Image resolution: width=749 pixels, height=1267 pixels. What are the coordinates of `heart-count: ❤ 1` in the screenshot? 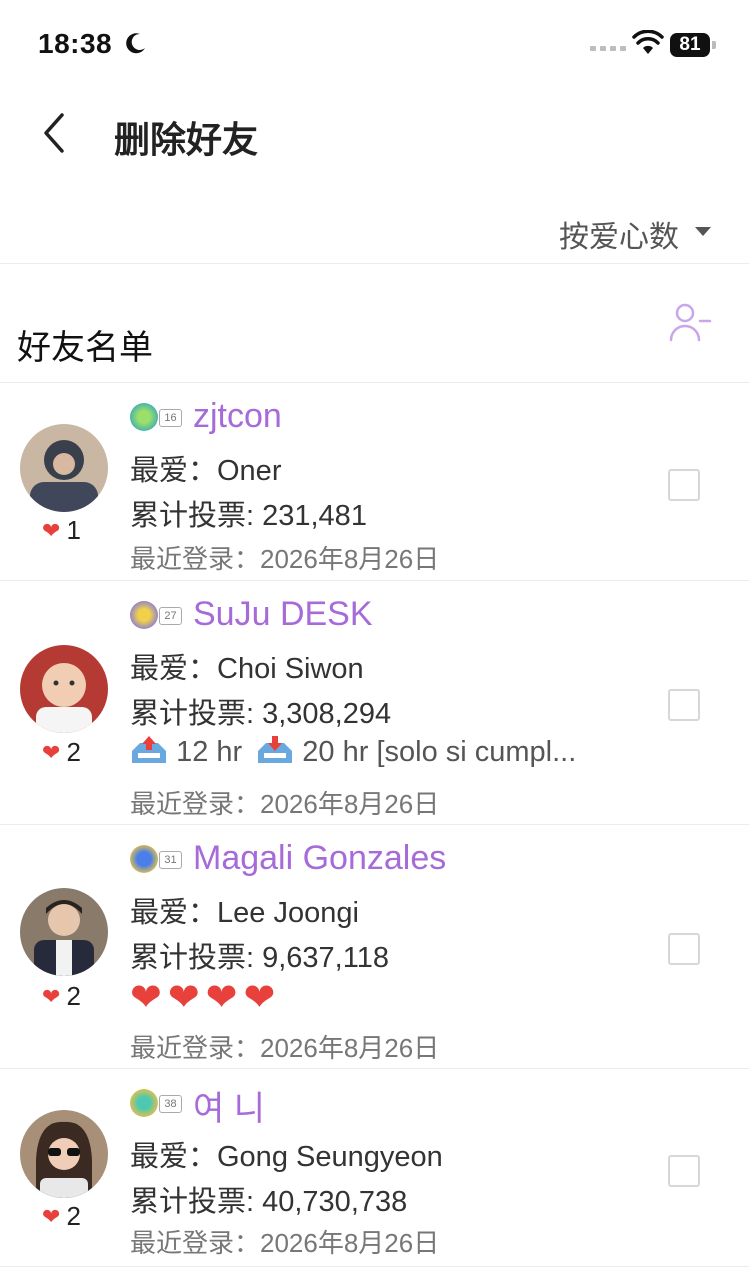 It's located at (61, 530).